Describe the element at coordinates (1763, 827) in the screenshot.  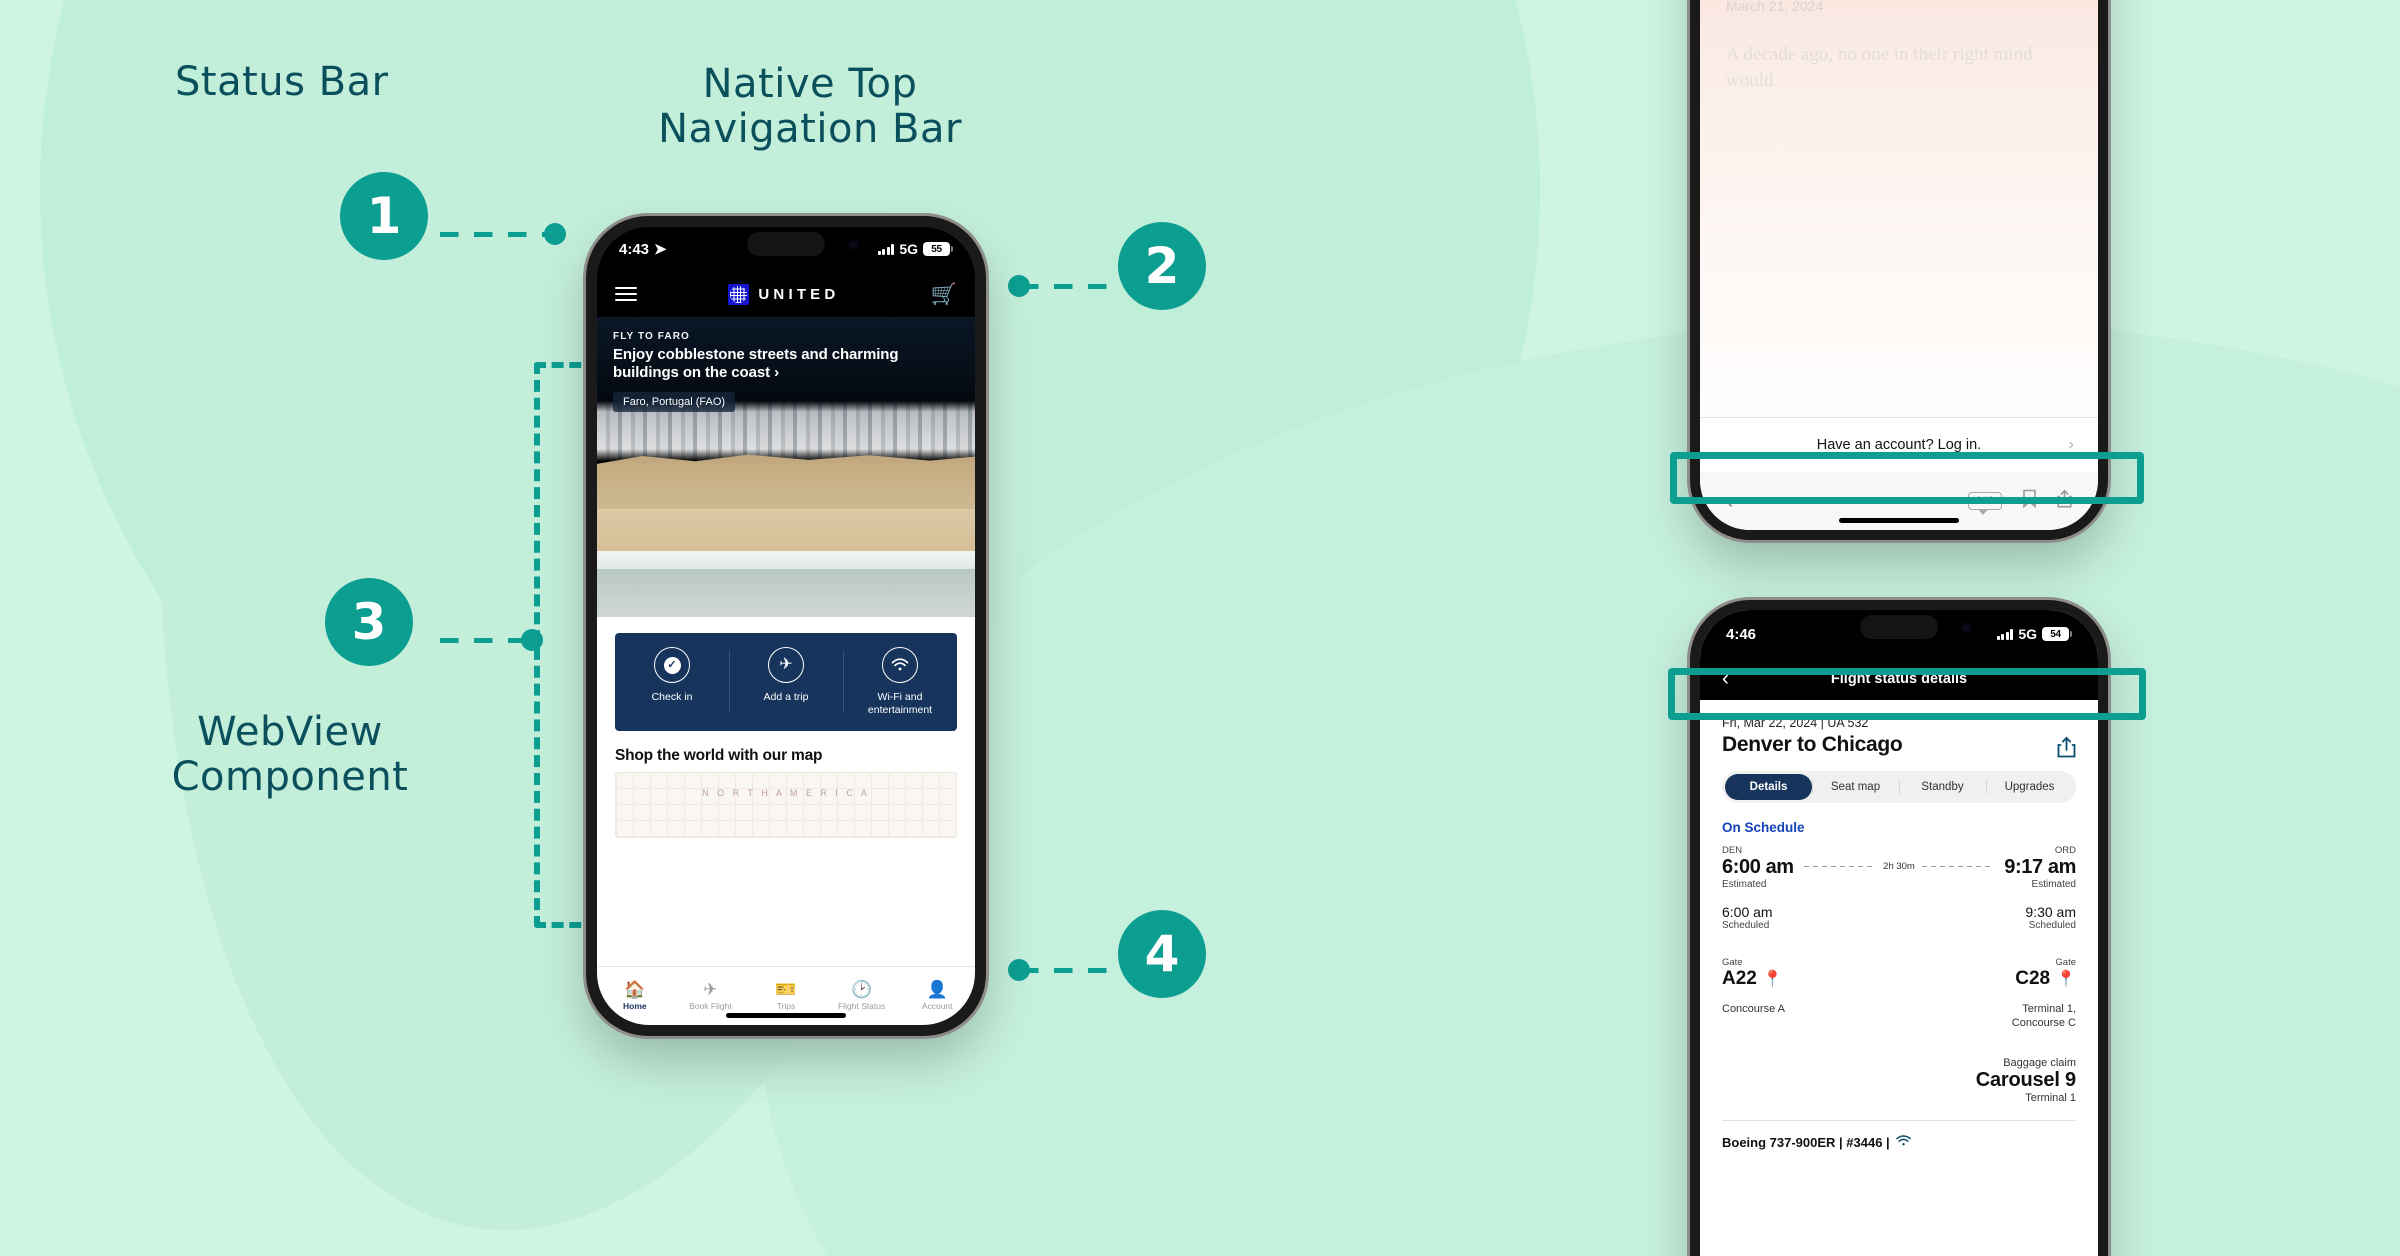
I see `status-badge: On Schedule` at that location.